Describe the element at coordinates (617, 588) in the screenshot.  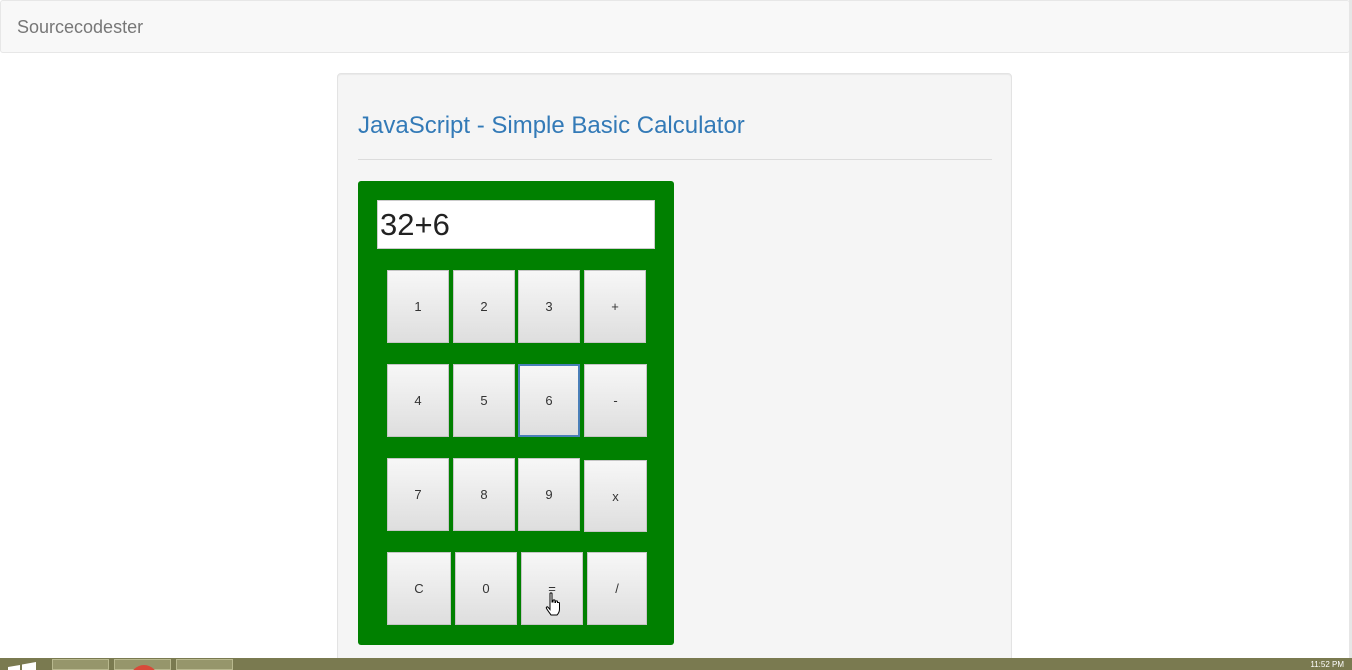
I see `key-divide: /` at that location.